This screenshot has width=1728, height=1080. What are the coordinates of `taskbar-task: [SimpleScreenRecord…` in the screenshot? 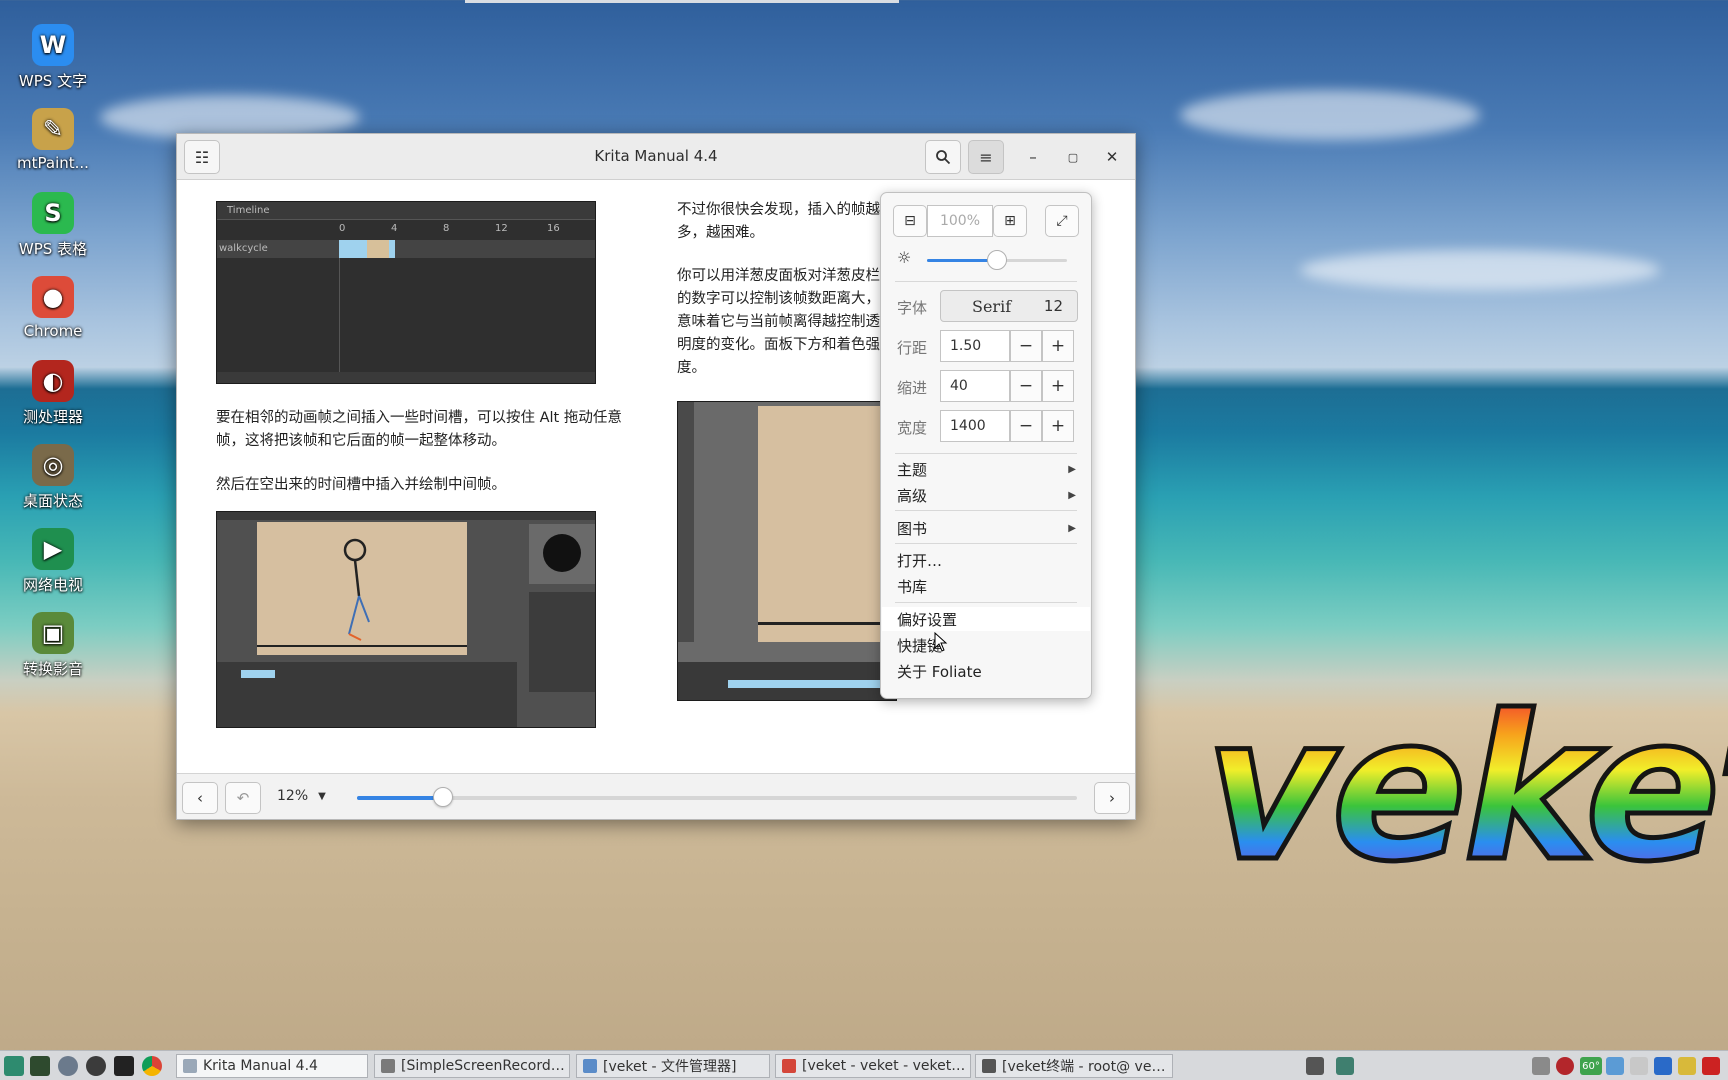 It's located at (472, 1066).